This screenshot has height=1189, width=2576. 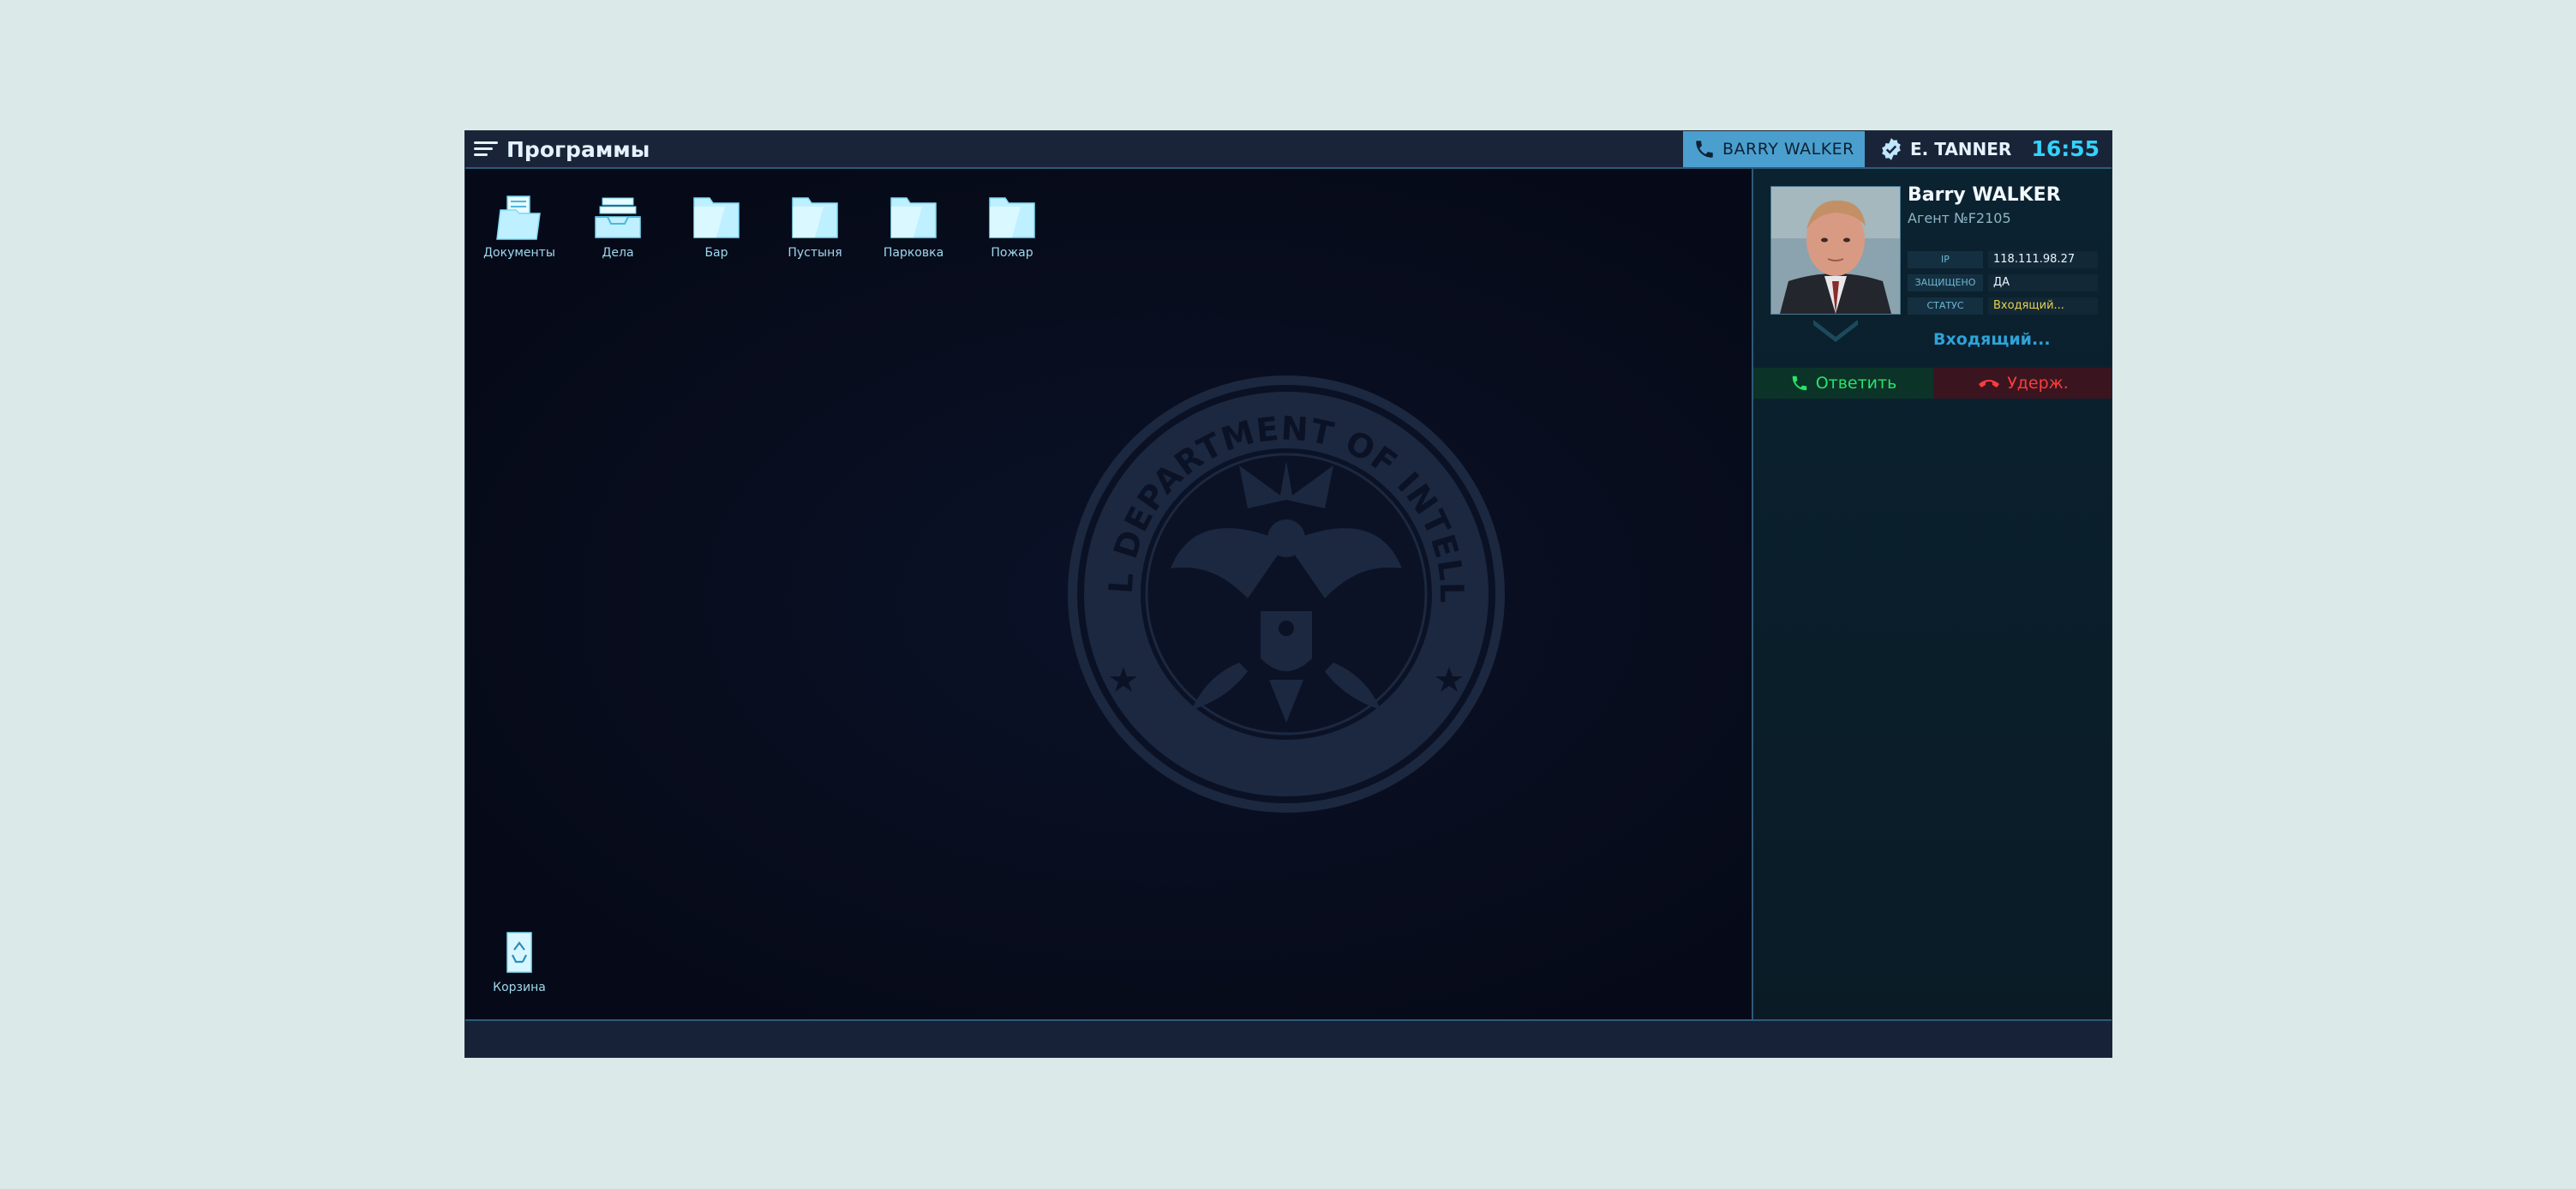 I want to click on status-key: СТАТУС, so click(x=1945, y=306).